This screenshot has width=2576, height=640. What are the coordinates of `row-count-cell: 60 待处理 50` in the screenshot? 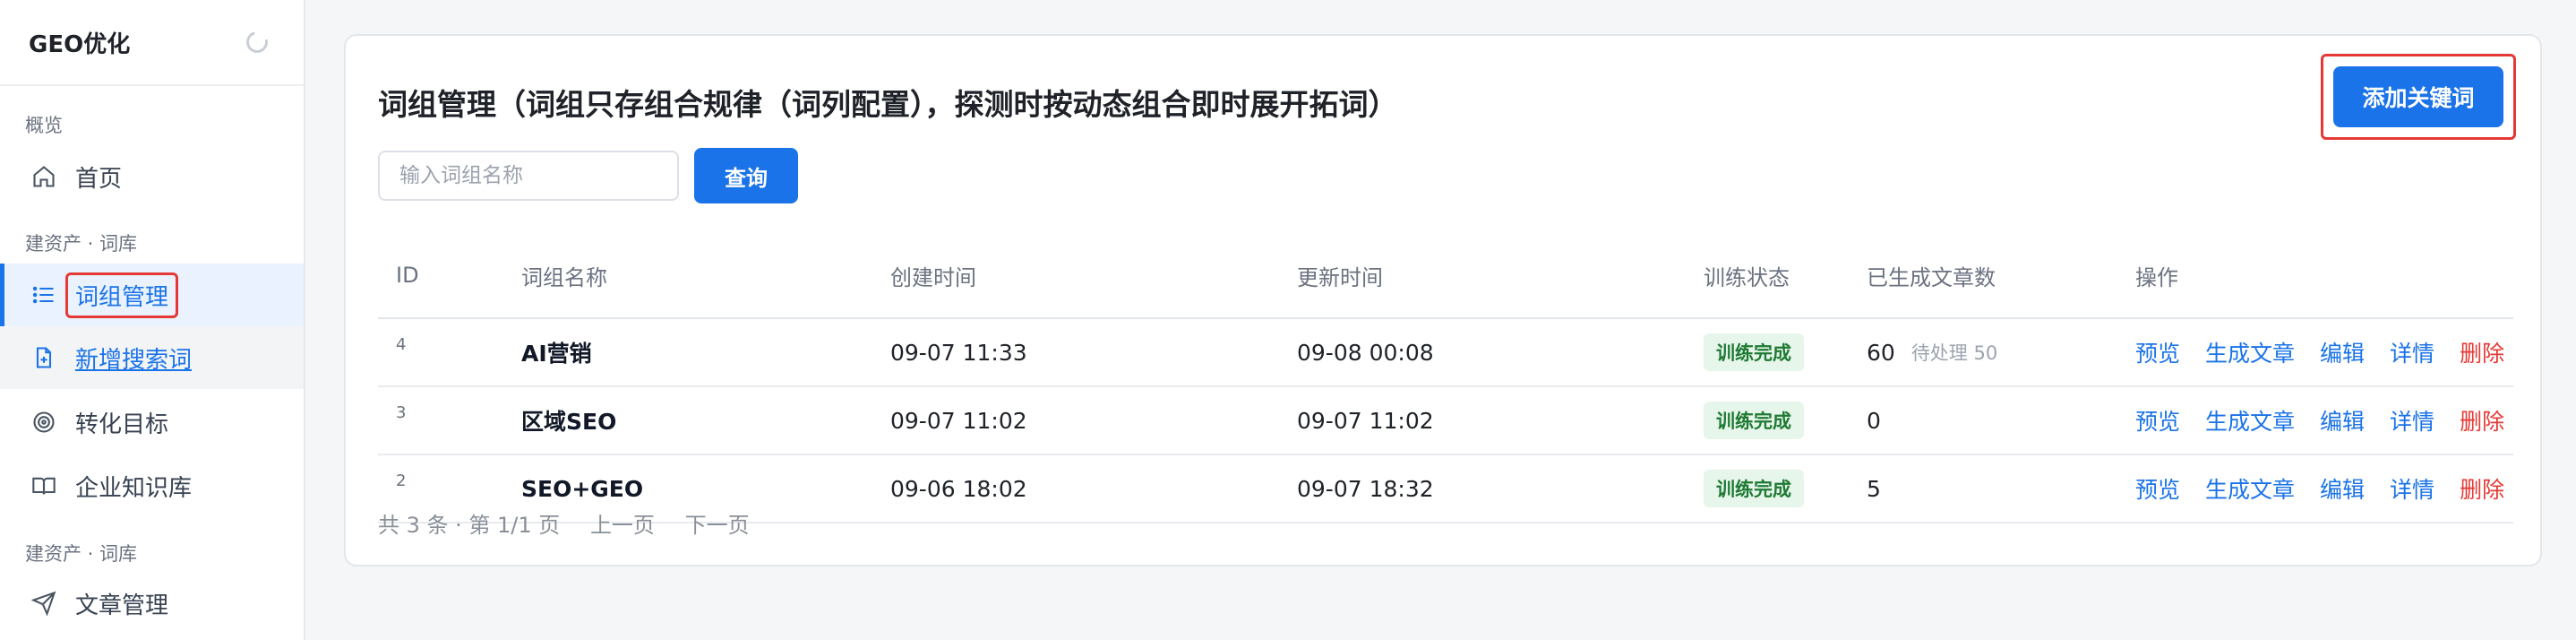 It's located at (1932, 352).